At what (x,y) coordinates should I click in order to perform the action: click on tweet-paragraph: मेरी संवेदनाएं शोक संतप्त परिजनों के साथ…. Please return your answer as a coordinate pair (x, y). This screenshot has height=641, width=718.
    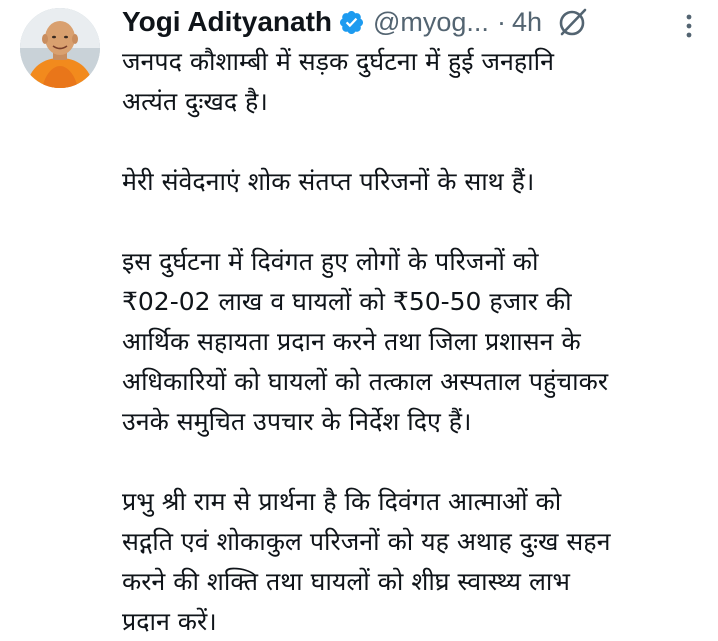
    Looking at the image, I should click on (328, 181).